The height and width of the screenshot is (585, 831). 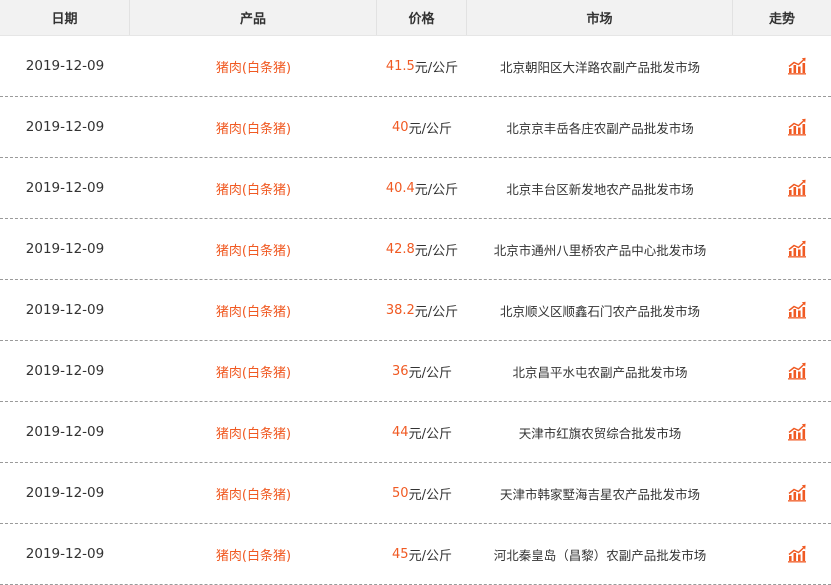 What do you see at coordinates (253, 17) in the screenshot?
I see `header-product: 产品` at bounding box center [253, 17].